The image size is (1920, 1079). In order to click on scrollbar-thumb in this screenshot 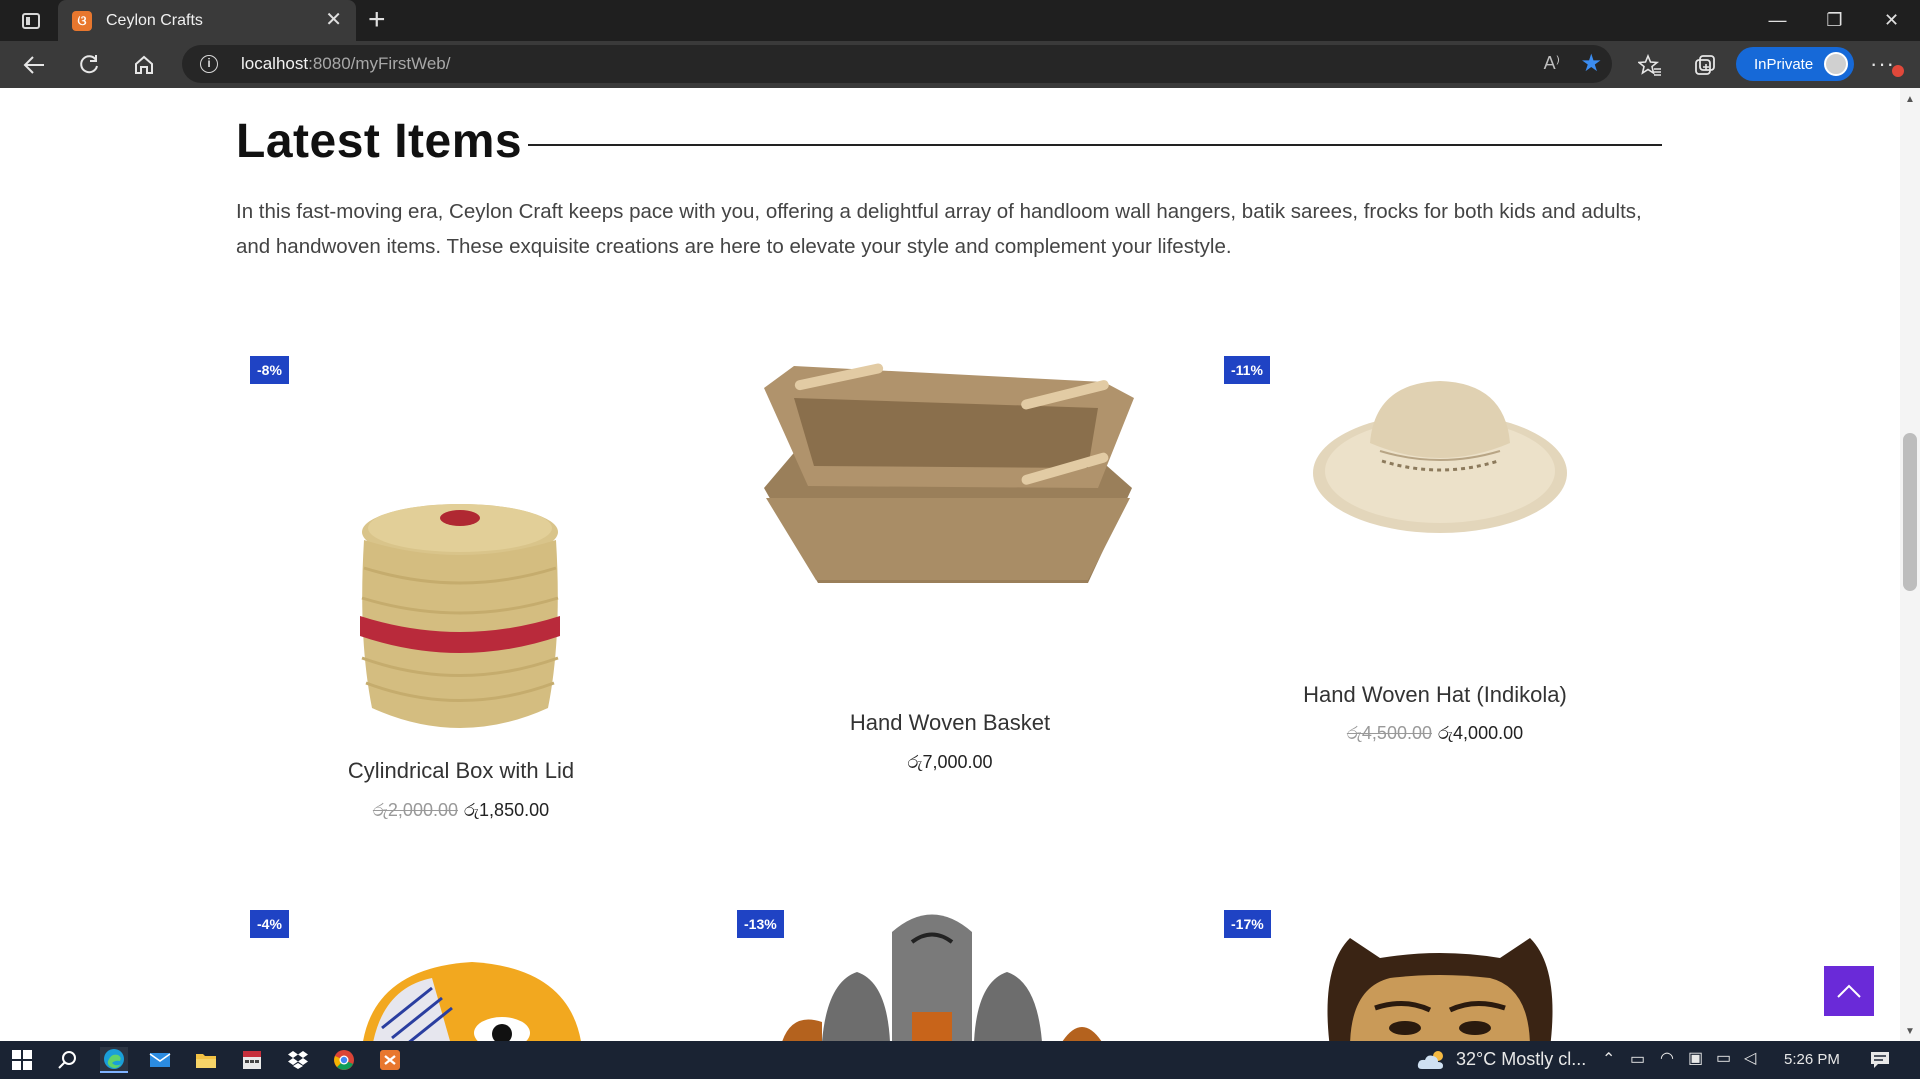, I will do `click(1910, 512)`.